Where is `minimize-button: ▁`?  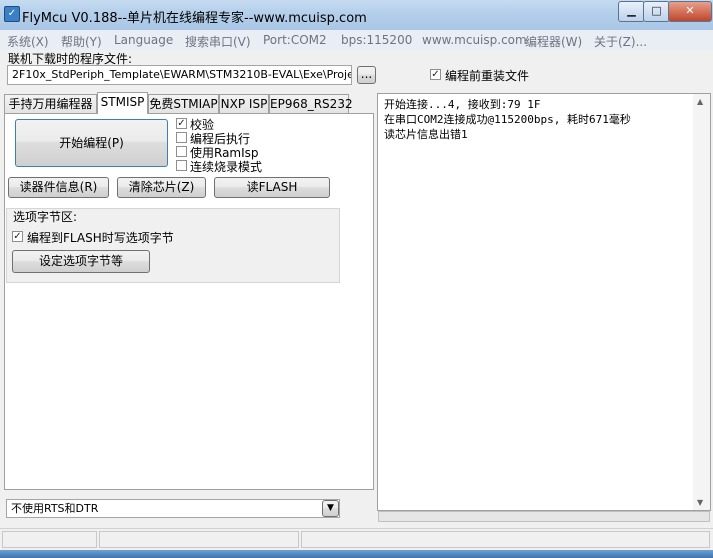
minimize-button: ▁ is located at coordinates (631, 11).